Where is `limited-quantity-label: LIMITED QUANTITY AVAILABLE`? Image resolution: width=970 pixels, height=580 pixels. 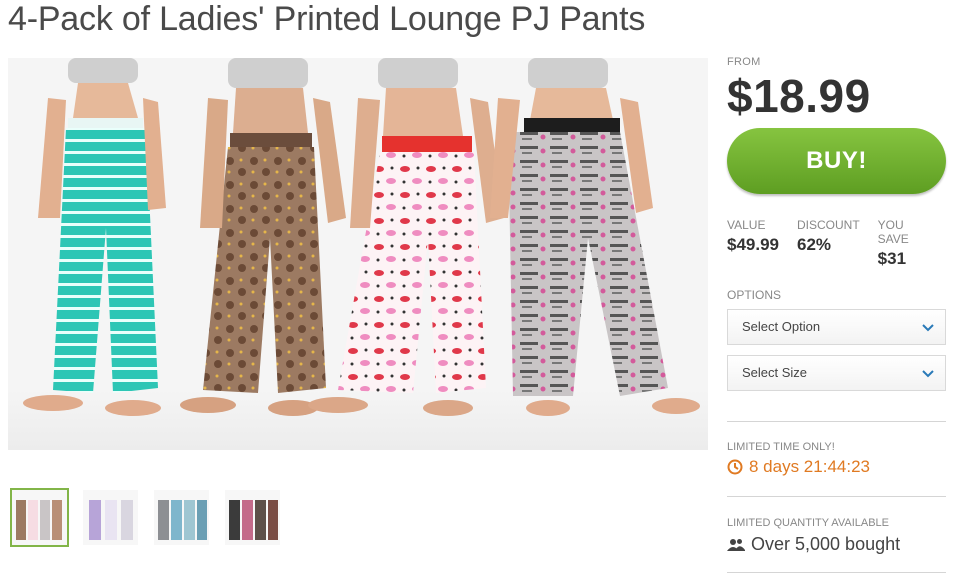 limited-quantity-label: LIMITED QUANTITY AVAILABLE is located at coordinates (808, 523).